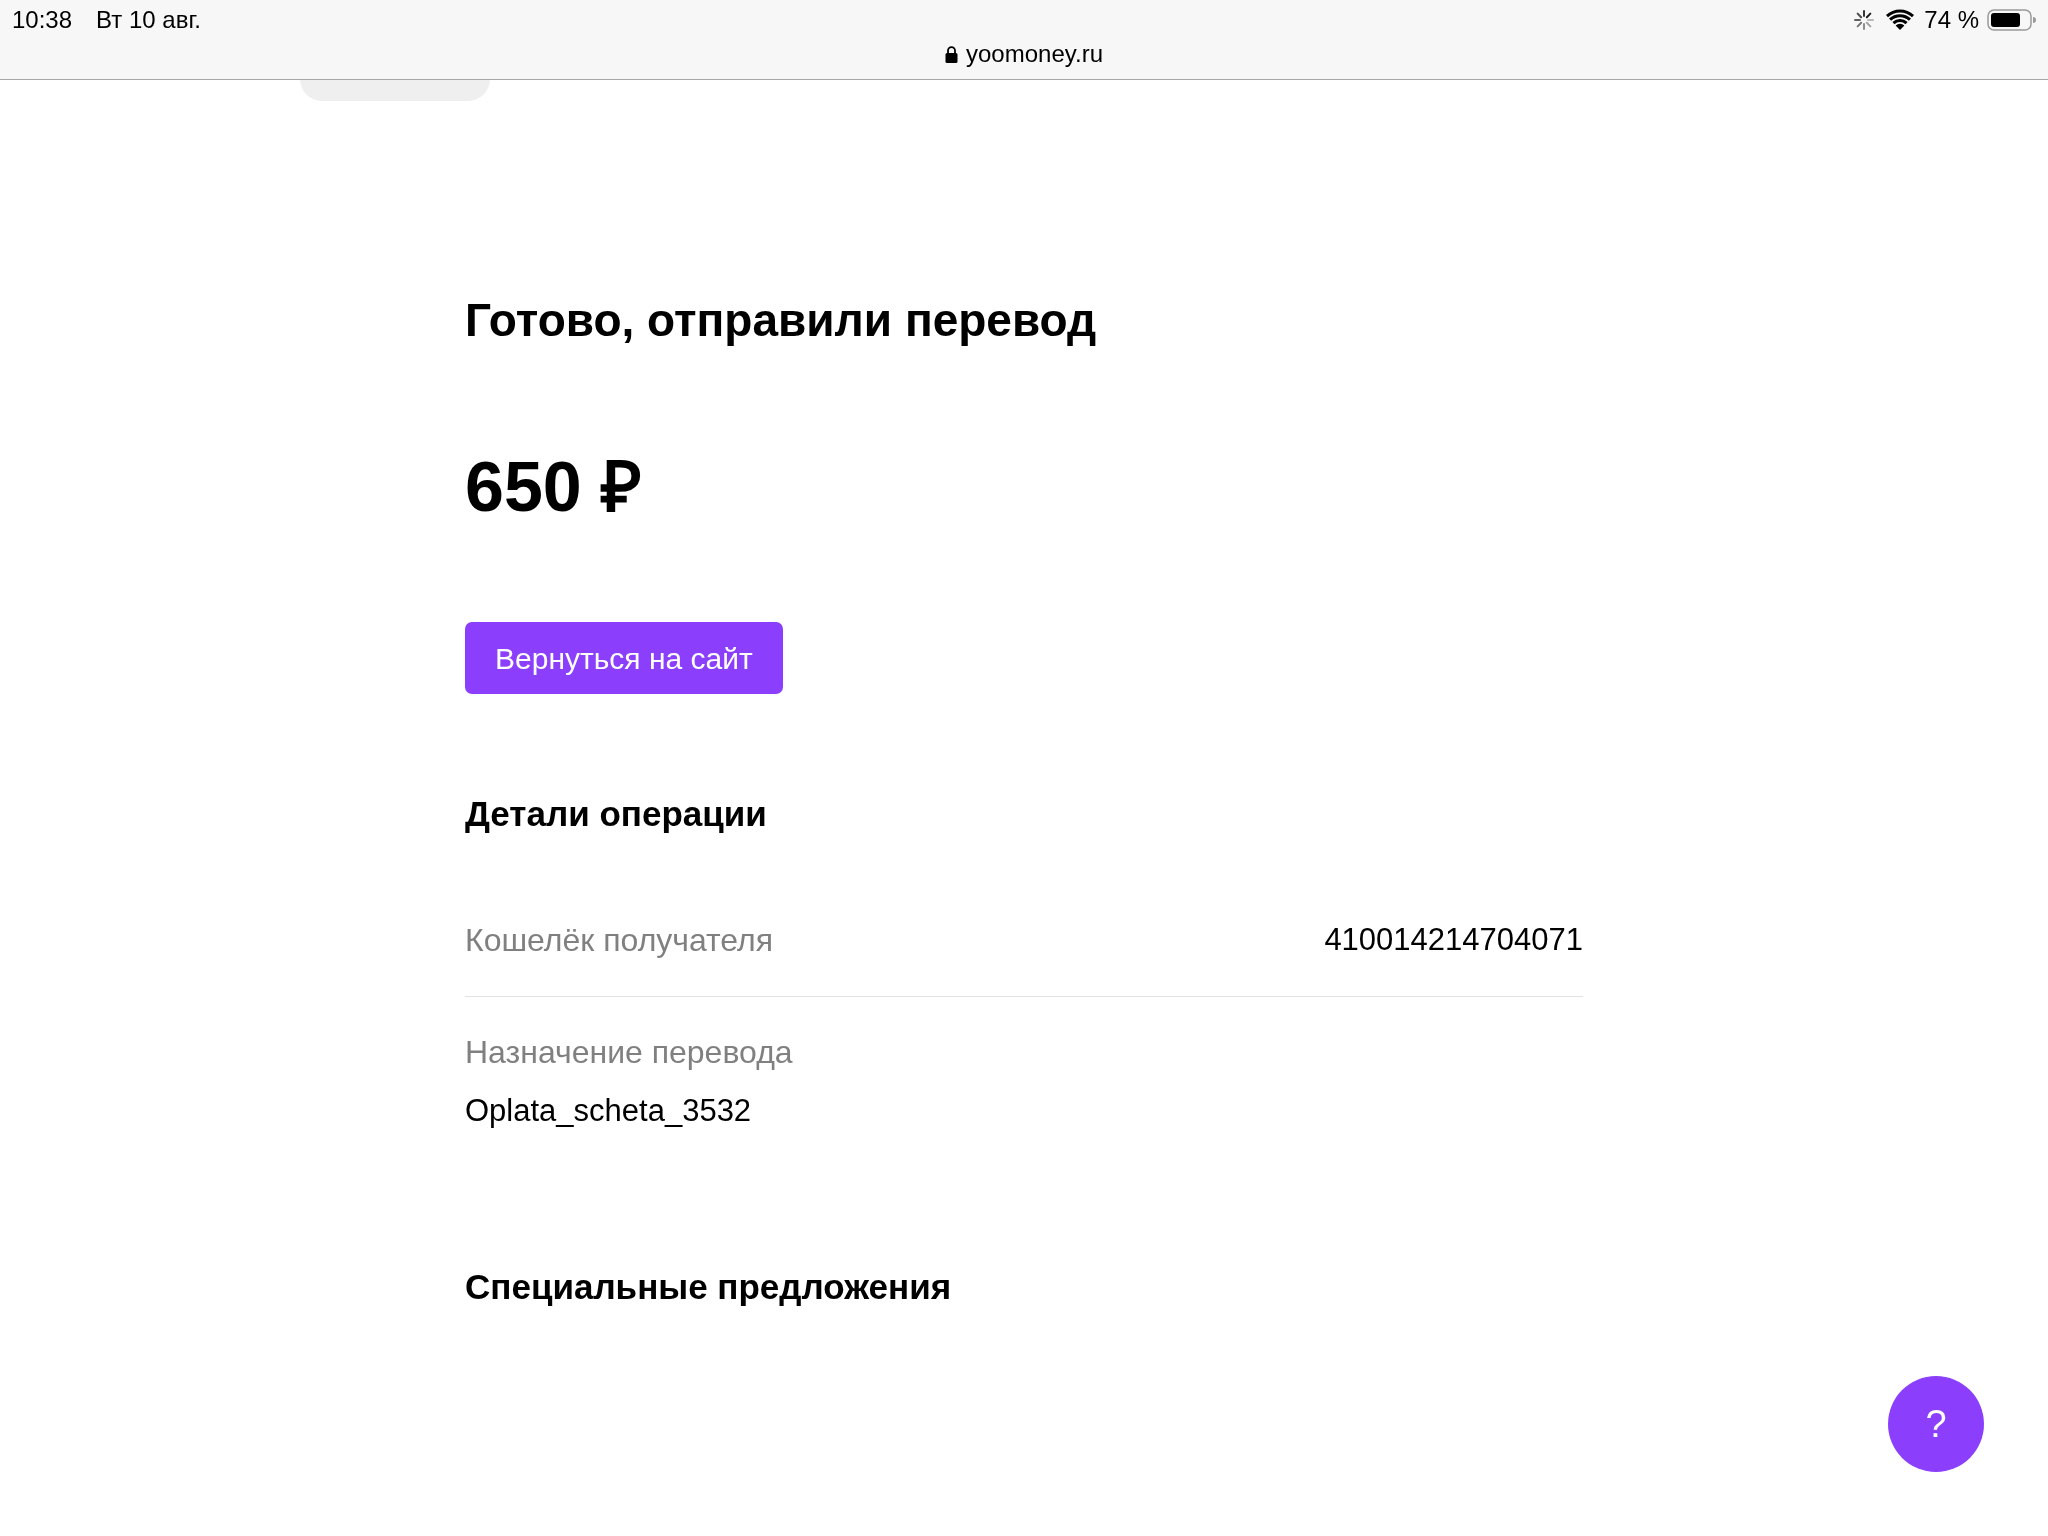 Image resolution: width=2048 pixels, height=1536 pixels. I want to click on return-button: Вернуться на сайт, so click(624, 658).